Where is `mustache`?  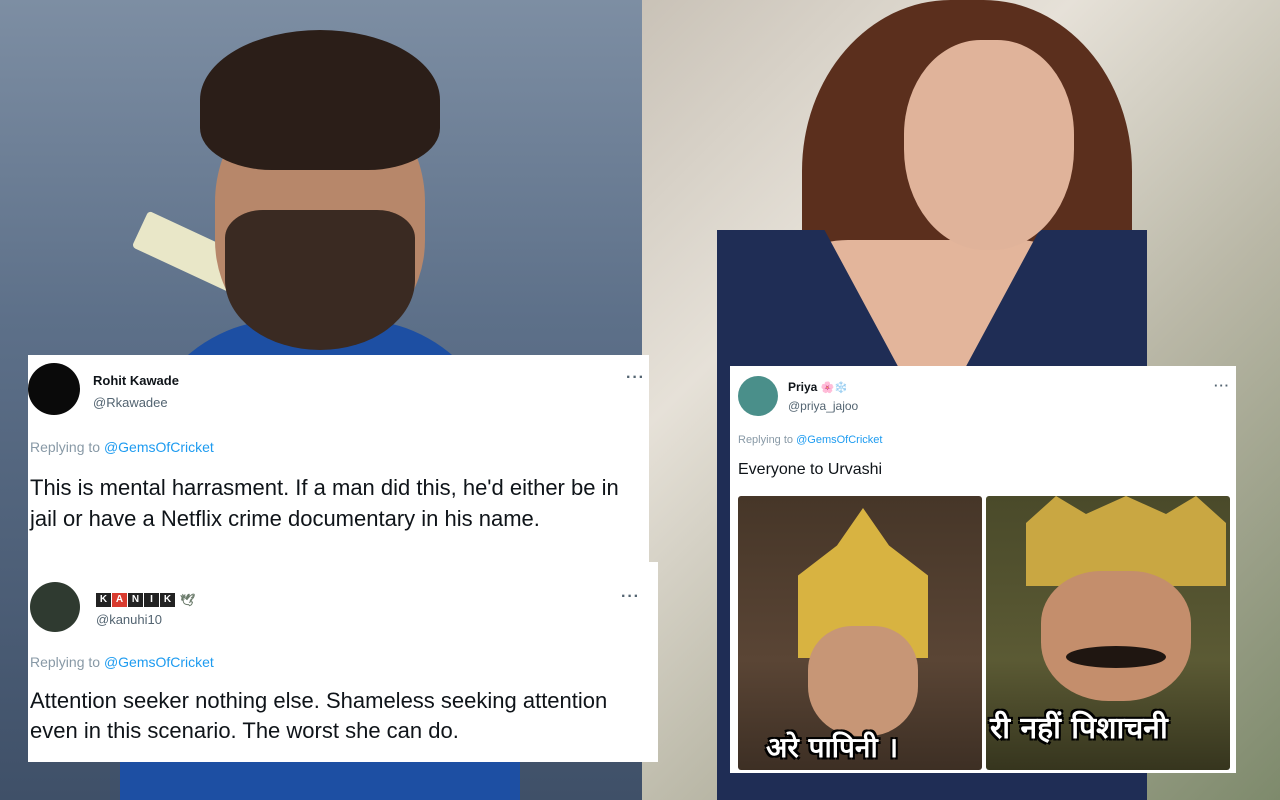 mustache is located at coordinates (1116, 657).